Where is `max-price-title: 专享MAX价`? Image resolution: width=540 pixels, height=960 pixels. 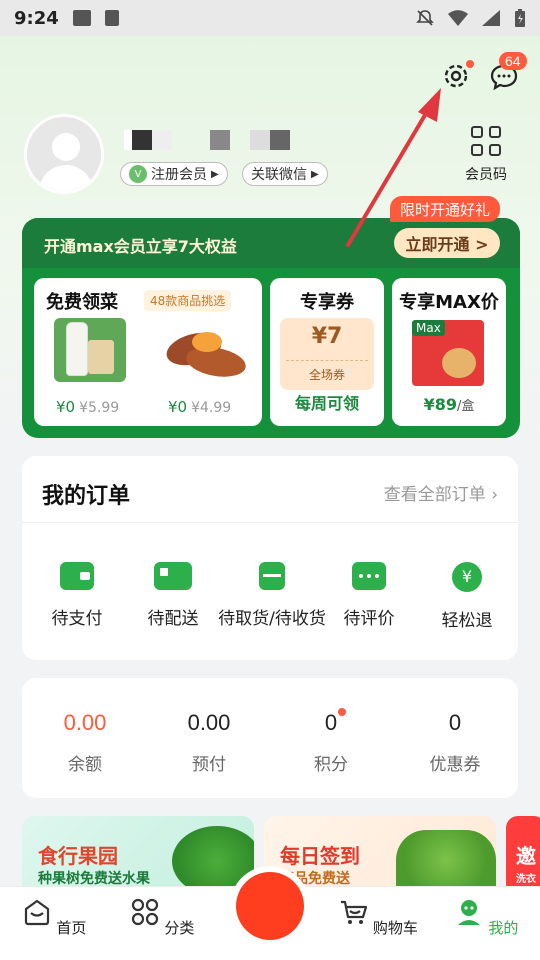
max-price-title: 专享MAX价 is located at coordinates (449, 302).